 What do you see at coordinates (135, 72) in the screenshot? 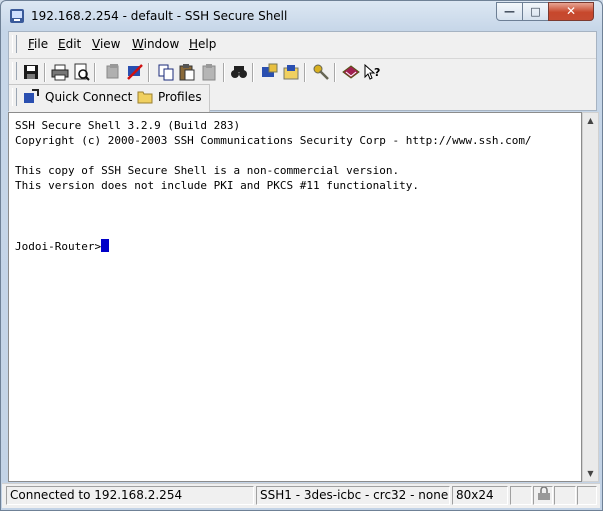
I see `disconnect-icon` at bounding box center [135, 72].